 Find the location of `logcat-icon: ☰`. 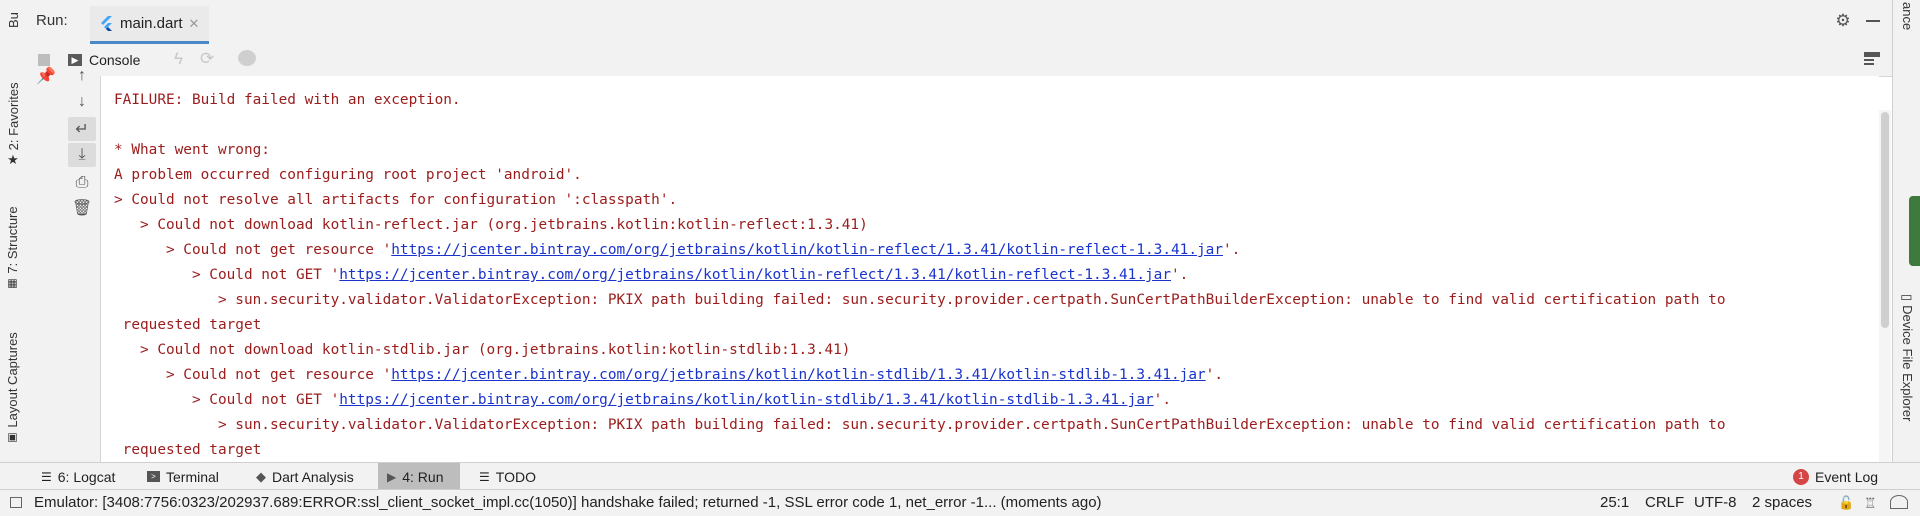

logcat-icon: ☰ is located at coordinates (46, 476).